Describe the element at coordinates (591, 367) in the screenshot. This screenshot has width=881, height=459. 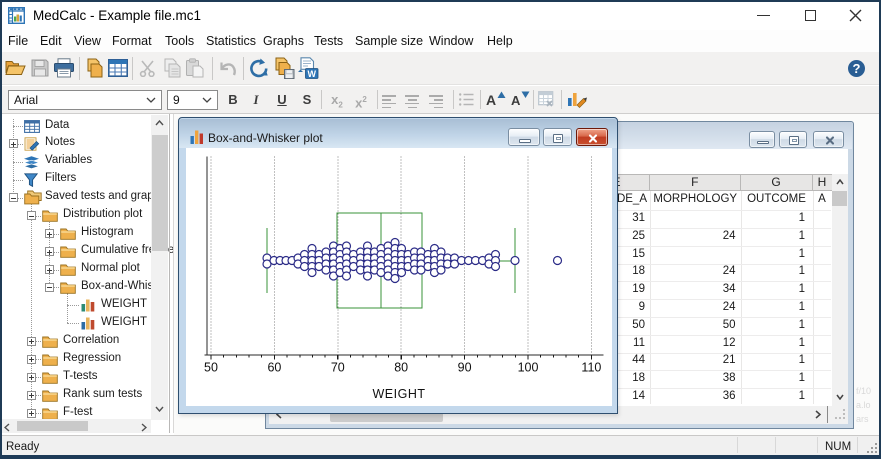
I see `svg-text: 110` at that location.